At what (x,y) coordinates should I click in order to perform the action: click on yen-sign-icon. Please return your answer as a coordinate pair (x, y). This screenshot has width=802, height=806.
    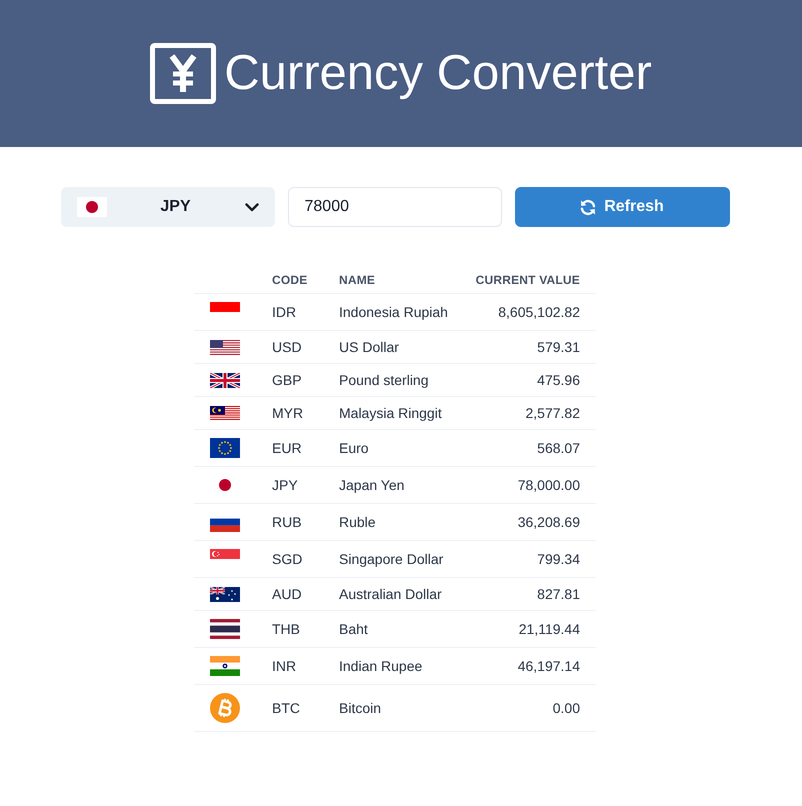
    Looking at the image, I should click on (183, 73).